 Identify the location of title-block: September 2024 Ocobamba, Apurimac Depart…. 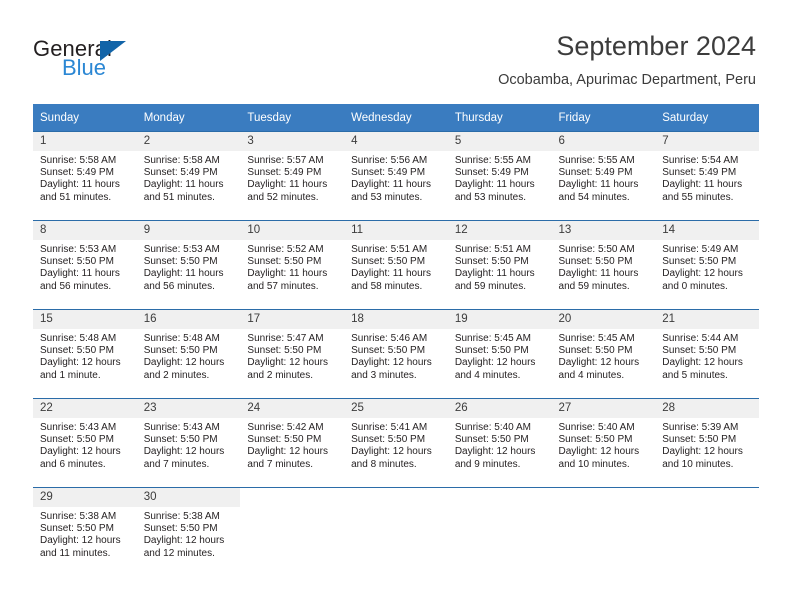
(627, 59).